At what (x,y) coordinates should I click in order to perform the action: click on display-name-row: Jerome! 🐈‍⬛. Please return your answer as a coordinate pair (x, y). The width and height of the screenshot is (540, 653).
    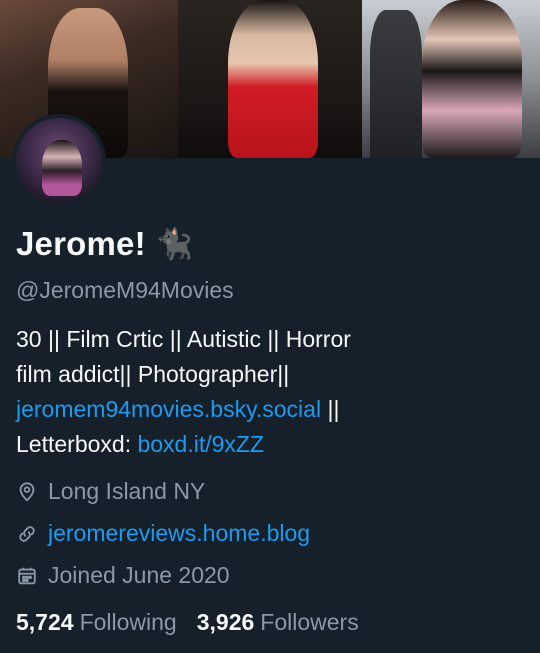
    Looking at the image, I should click on (104, 244).